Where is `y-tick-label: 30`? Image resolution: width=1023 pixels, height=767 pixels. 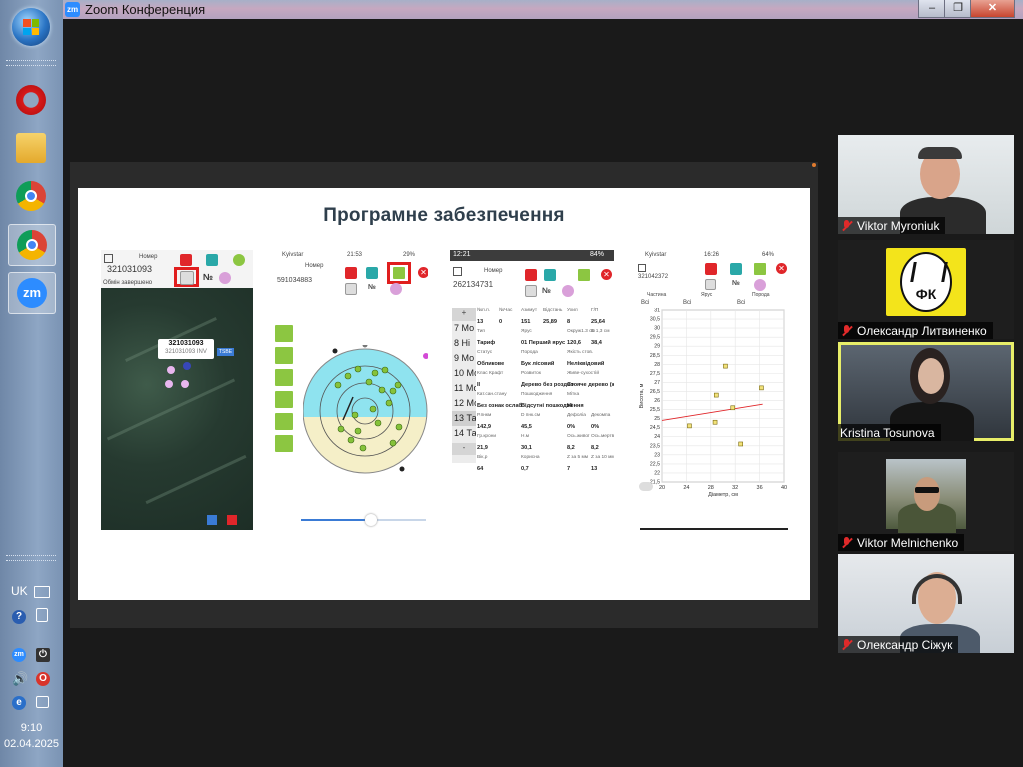 y-tick-label: 30 is located at coordinates (657, 329).